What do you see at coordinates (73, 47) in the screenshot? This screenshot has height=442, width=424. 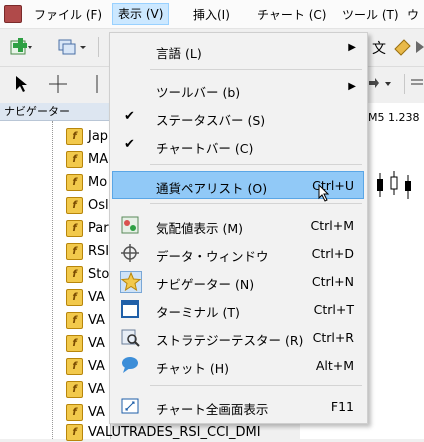 I see `profiles-icon` at bounding box center [73, 47].